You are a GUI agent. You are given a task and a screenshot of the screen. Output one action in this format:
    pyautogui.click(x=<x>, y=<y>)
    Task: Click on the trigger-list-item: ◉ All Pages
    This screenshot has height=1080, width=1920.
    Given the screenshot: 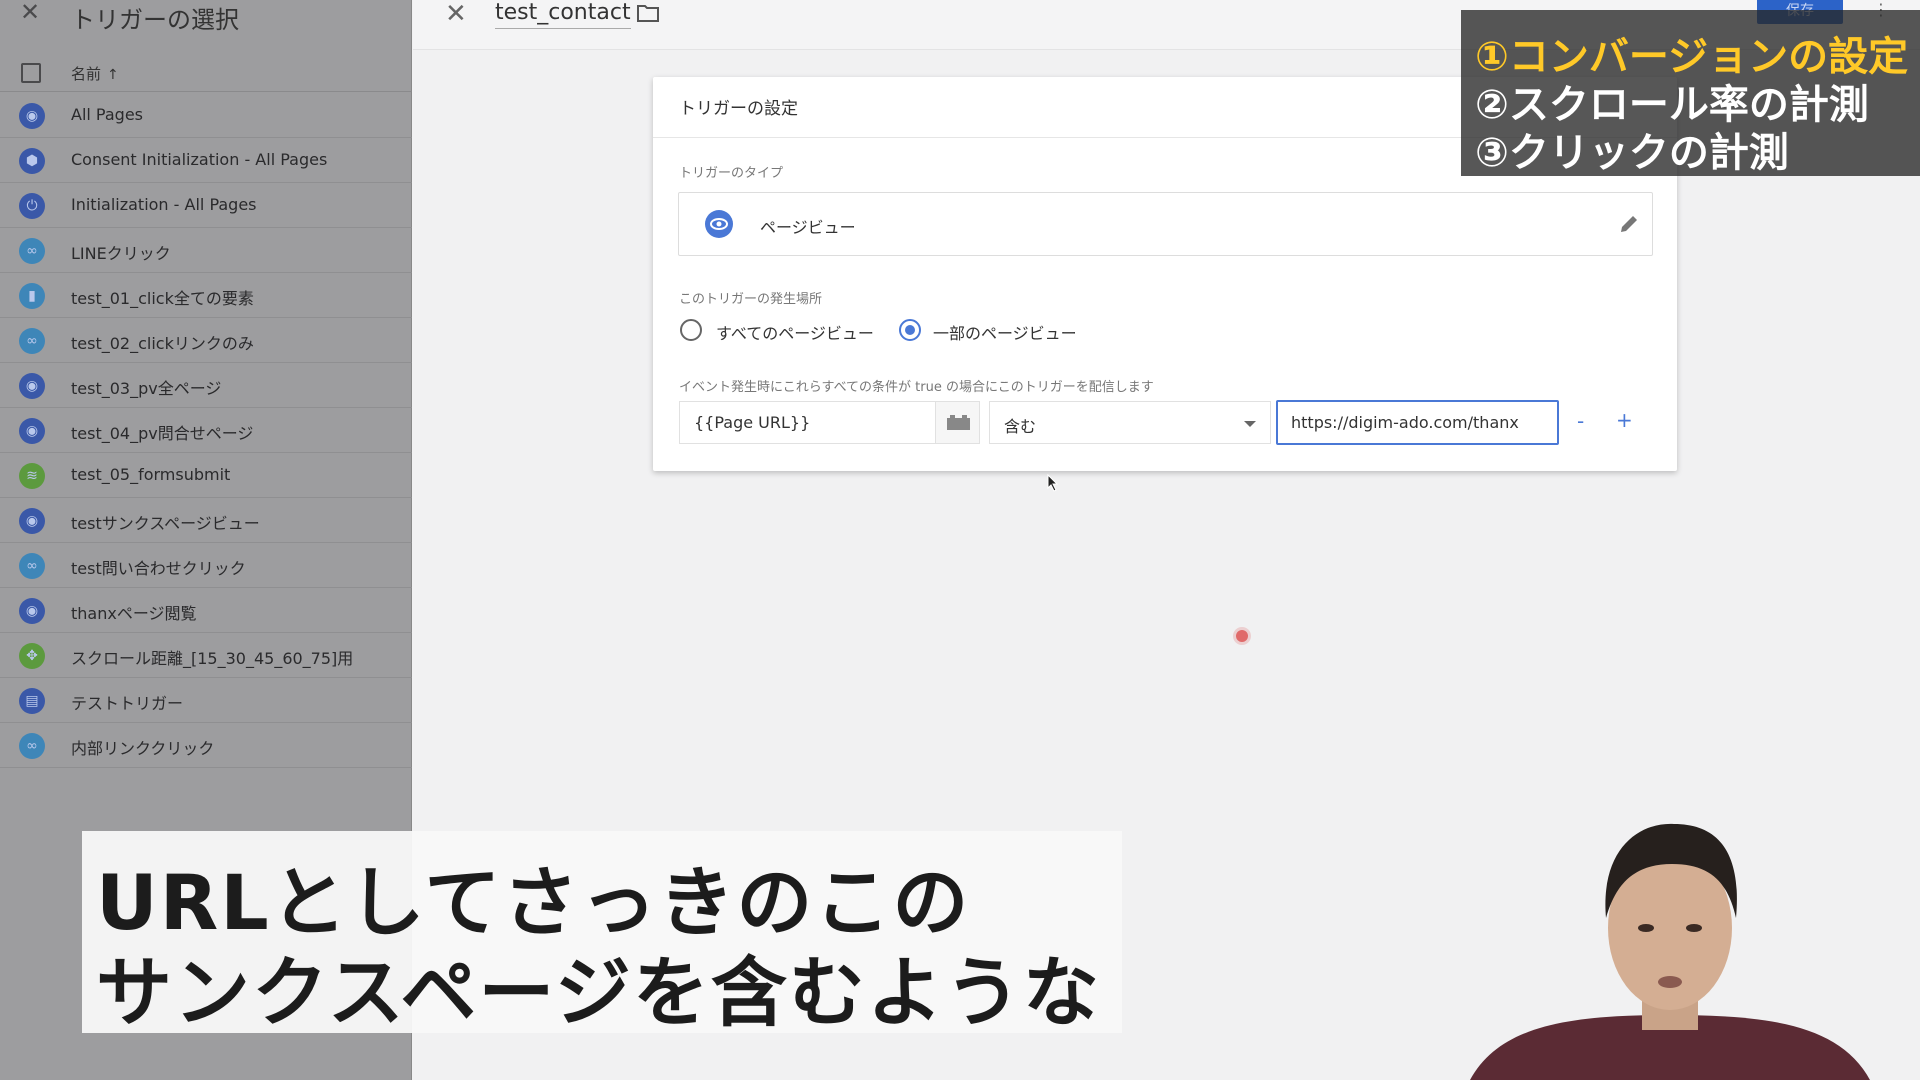 What is the action you would take?
    pyautogui.click(x=206, y=115)
    